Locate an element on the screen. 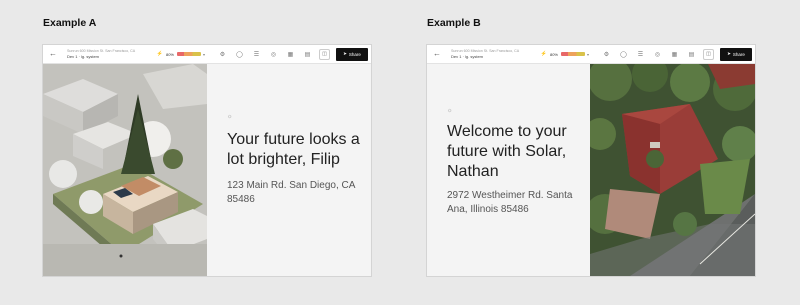  hero-address: 123 Main Rd. San Diego, CA 85486 is located at coordinates (291, 192).